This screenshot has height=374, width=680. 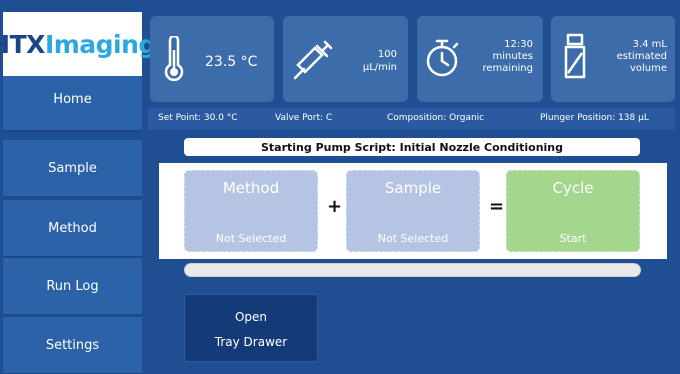 I want to click on flow-rate-card: 100 µL/min, so click(x=345, y=59).